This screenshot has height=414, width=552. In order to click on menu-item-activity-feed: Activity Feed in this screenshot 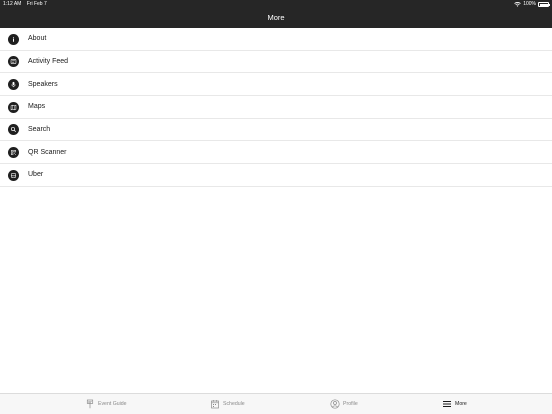, I will do `click(276, 62)`.